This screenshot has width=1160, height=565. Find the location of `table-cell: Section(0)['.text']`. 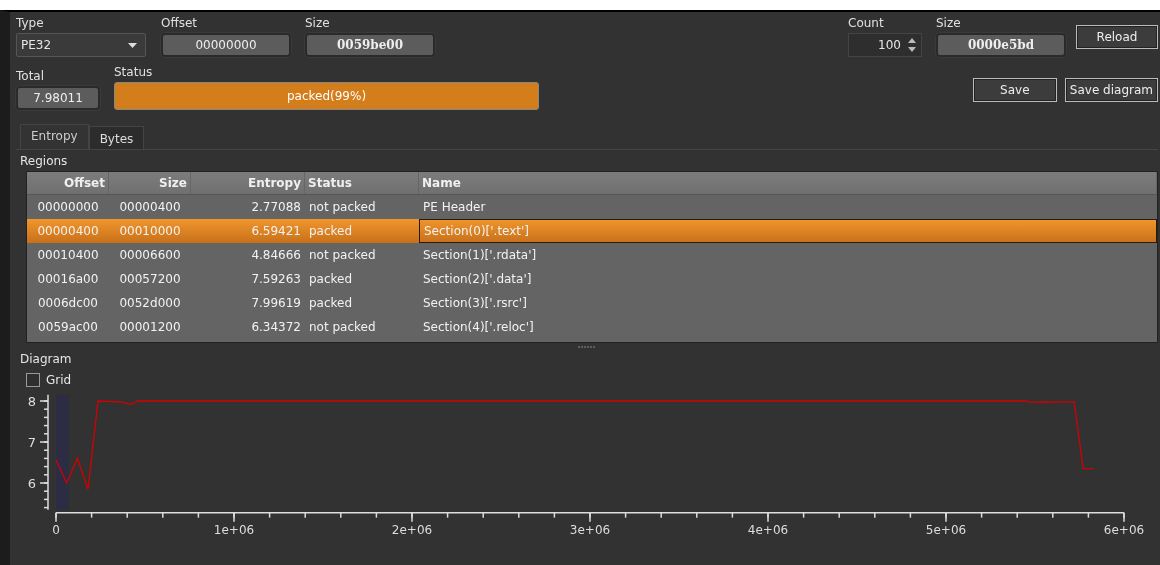

table-cell: Section(0)['.text'] is located at coordinates (788, 231).